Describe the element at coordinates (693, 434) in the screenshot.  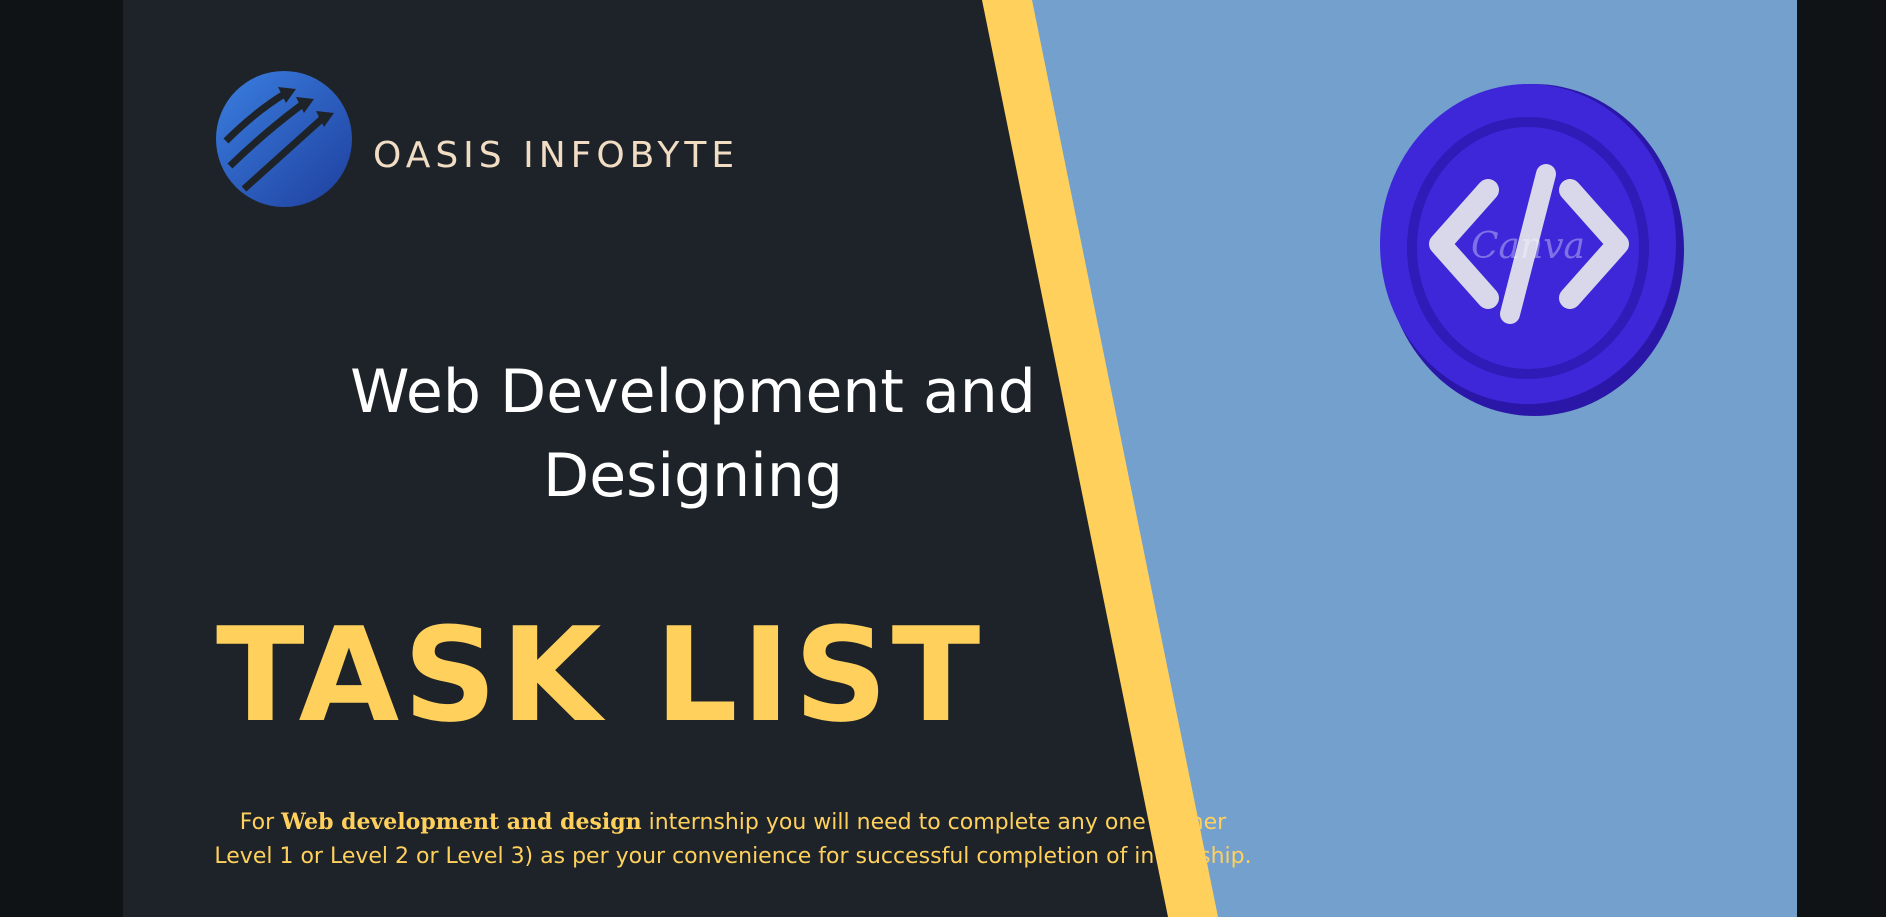
I see `slide-subtitle: Web Development and Designing` at that location.